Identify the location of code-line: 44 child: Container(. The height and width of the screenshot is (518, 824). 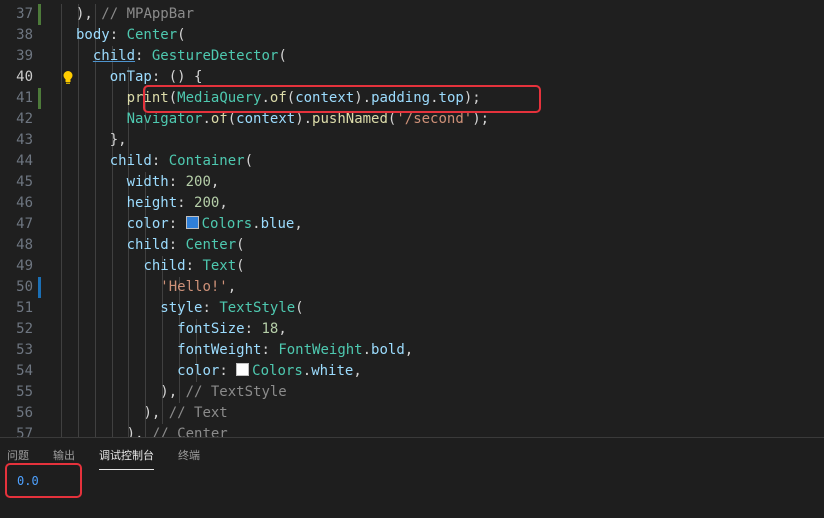
(412, 161).